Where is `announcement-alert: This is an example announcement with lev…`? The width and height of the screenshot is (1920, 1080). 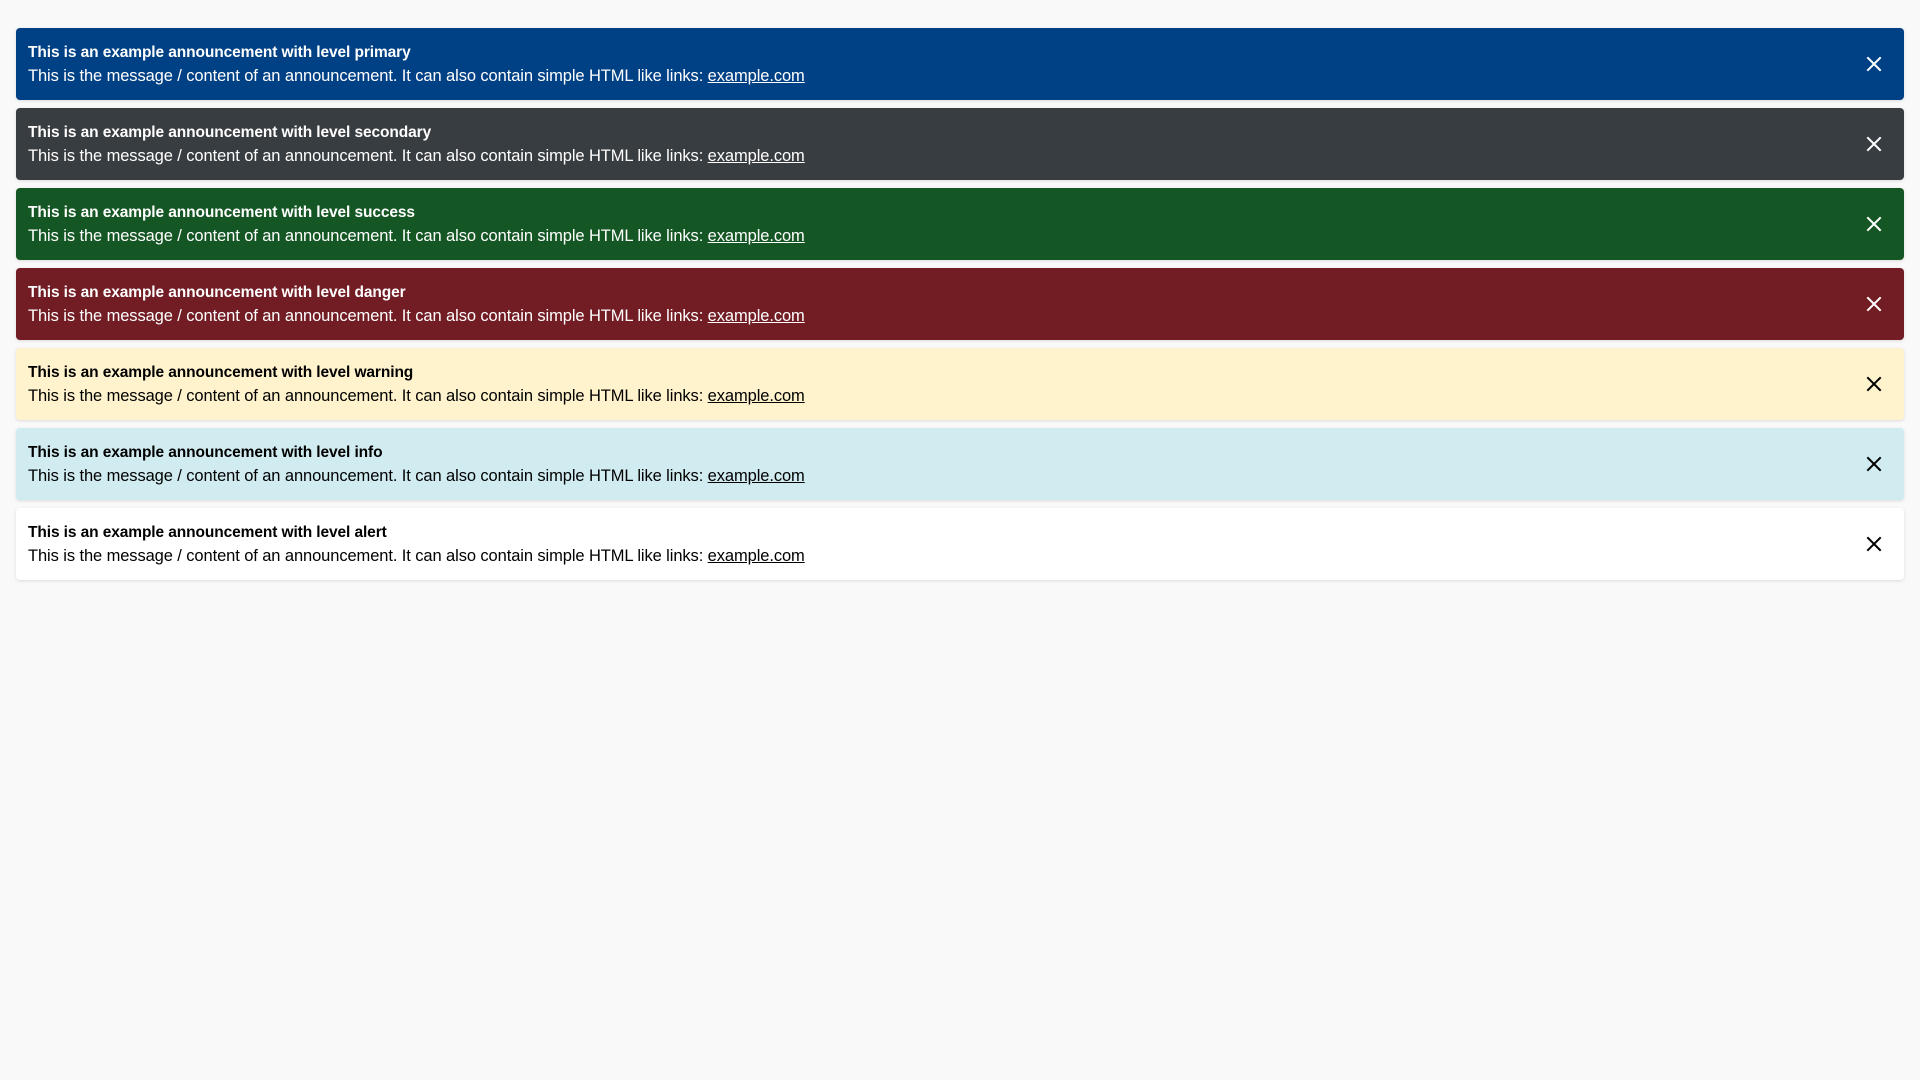
announcement-alert: This is an example announcement with lev… is located at coordinates (960, 544).